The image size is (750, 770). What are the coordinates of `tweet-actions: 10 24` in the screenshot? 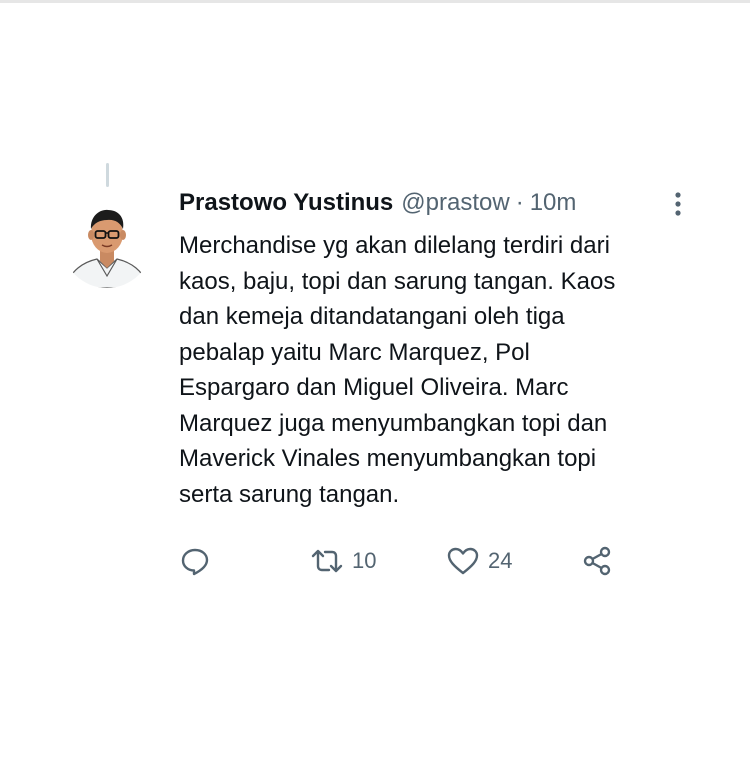 It's located at (409, 561).